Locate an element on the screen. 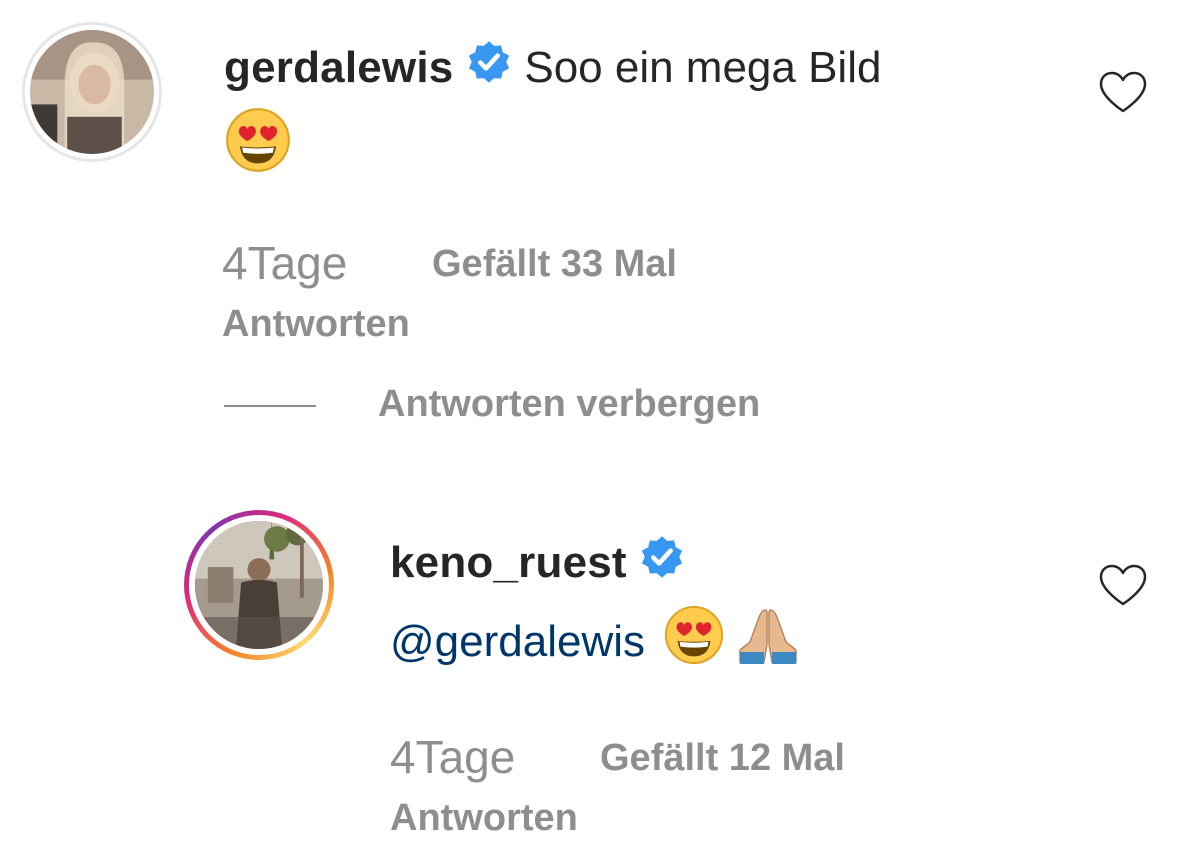  like-count: Gefällt 33 Mal is located at coordinates (554, 264).